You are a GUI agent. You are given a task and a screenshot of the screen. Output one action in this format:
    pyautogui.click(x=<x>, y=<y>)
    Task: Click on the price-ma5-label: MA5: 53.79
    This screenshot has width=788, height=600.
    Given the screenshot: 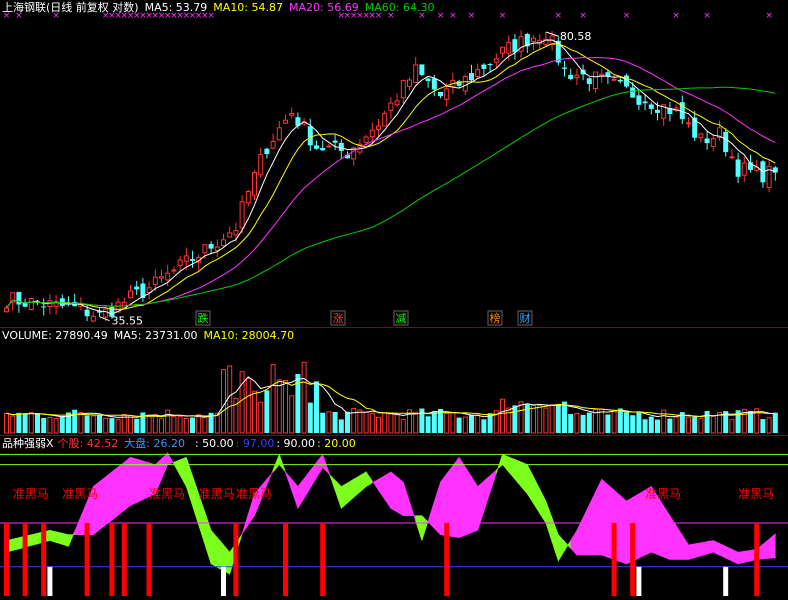 What is the action you would take?
    pyautogui.click(x=176, y=7)
    